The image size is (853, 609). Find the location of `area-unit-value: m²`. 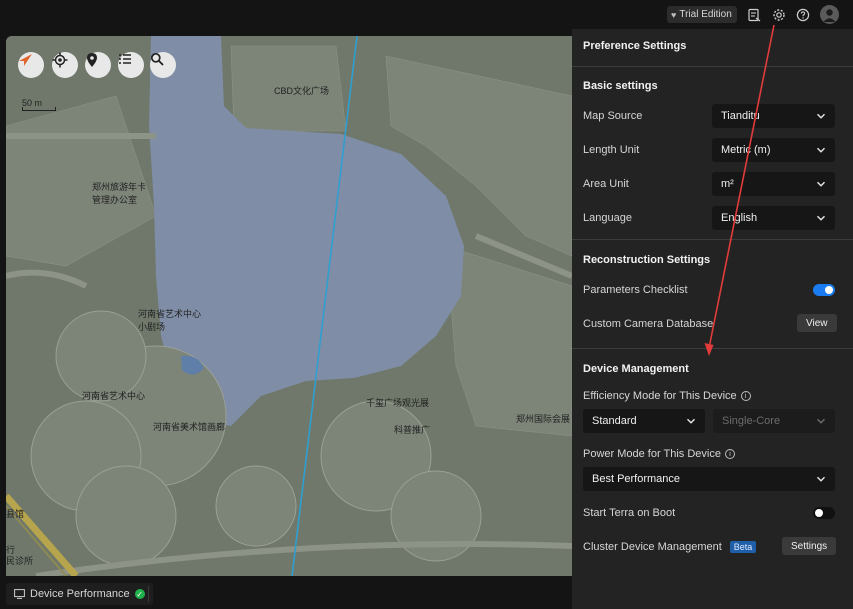

area-unit-value: m² is located at coordinates (727, 184).